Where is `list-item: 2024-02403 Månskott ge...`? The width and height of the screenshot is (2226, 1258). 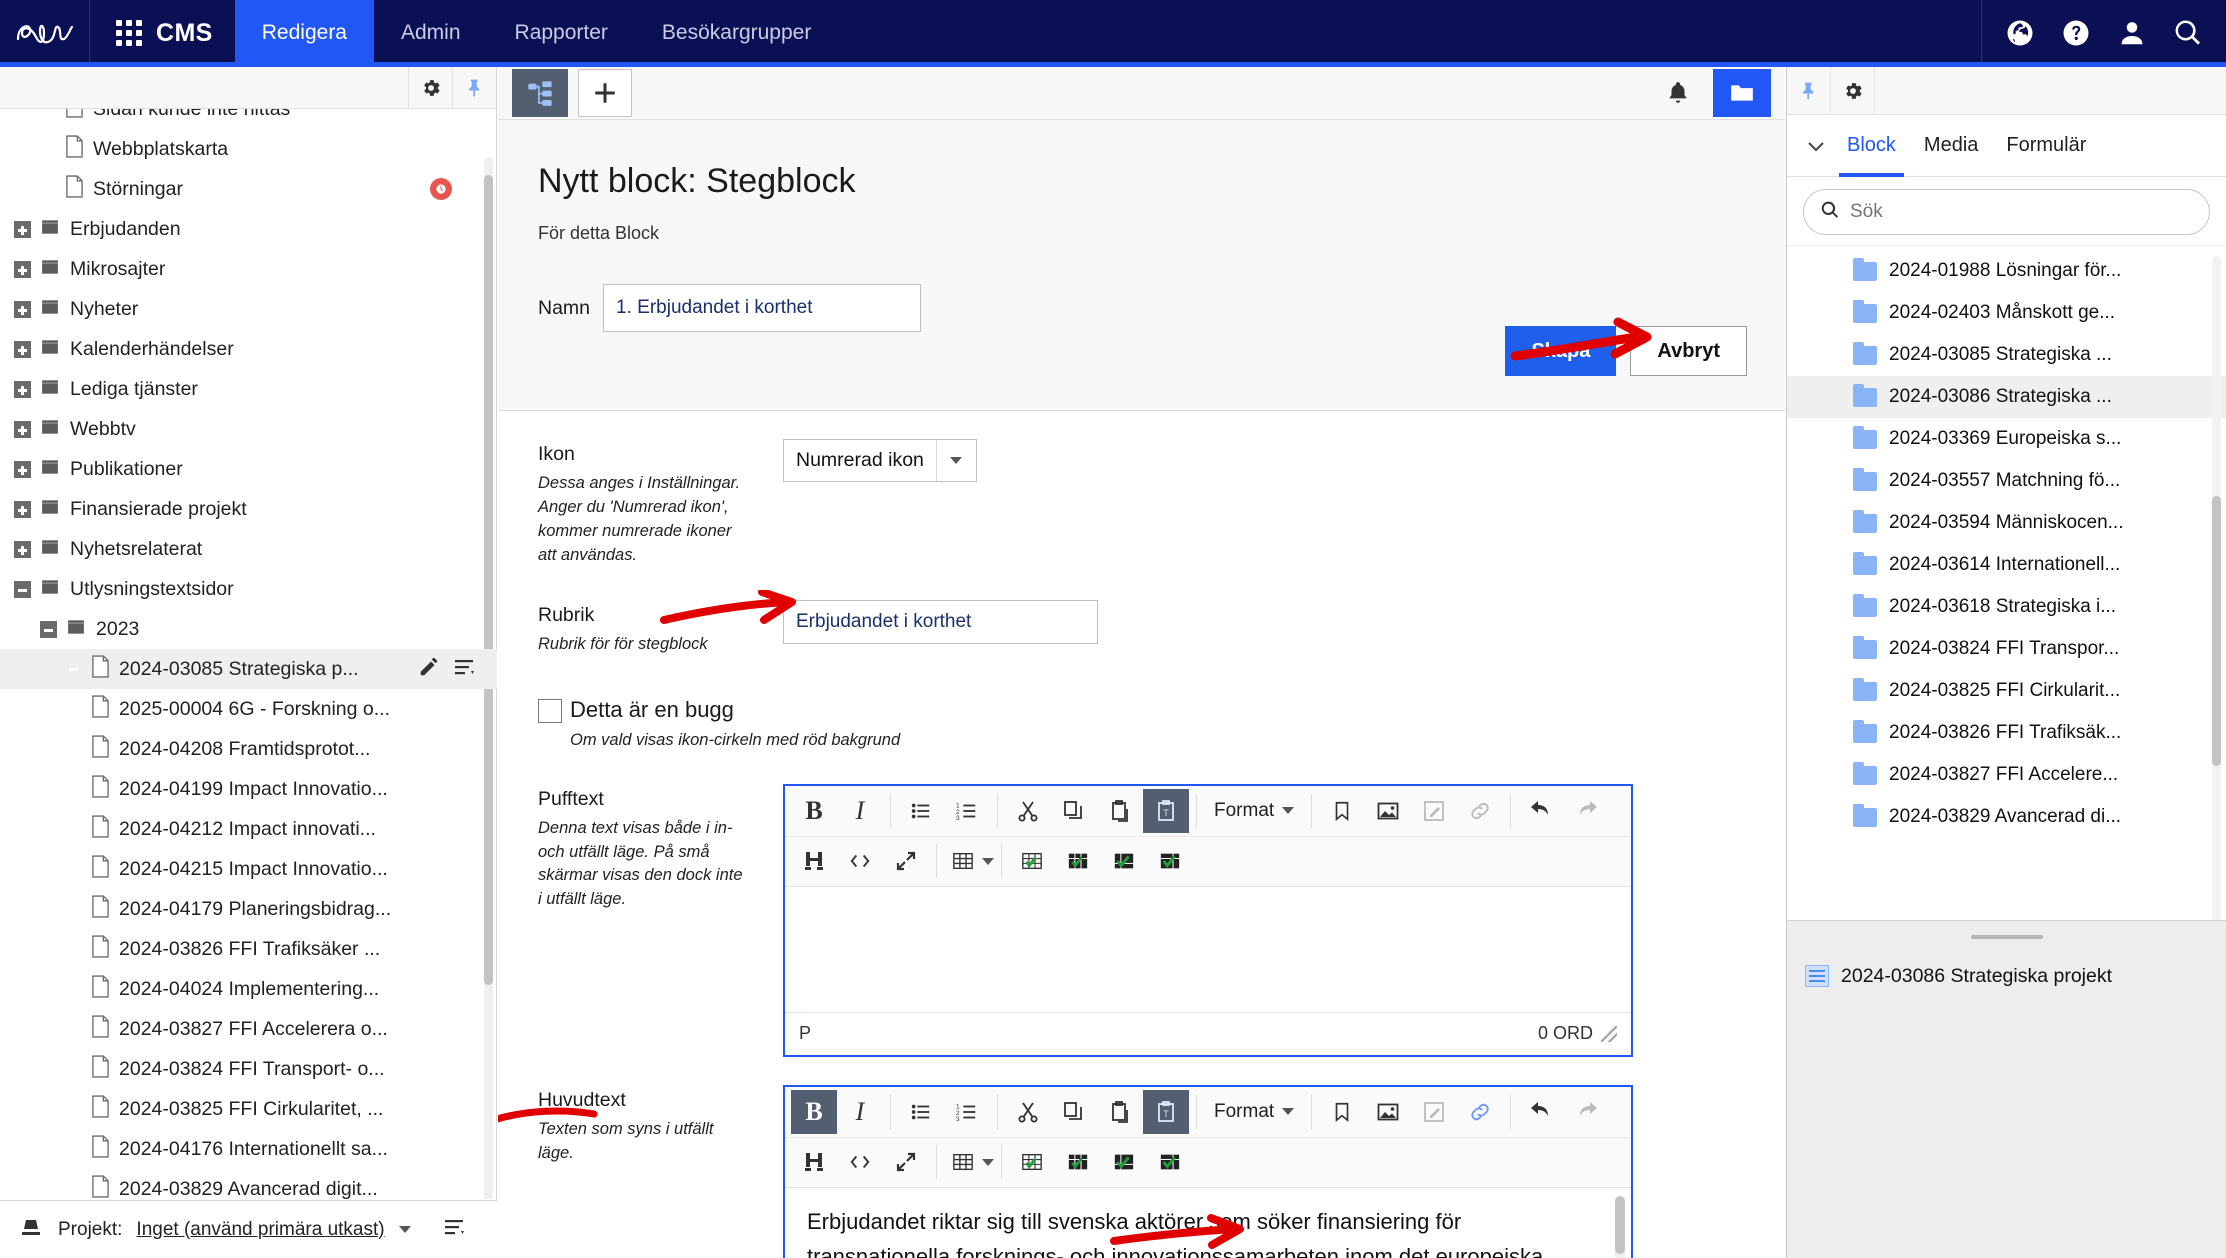
list-item: 2024-02403 Månskott ge... is located at coordinates (2006, 313).